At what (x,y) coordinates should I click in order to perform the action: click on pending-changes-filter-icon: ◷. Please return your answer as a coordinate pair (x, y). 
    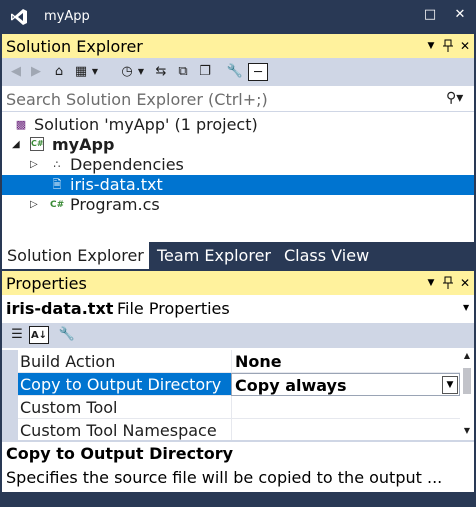
    Looking at the image, I should click on (127, 72).